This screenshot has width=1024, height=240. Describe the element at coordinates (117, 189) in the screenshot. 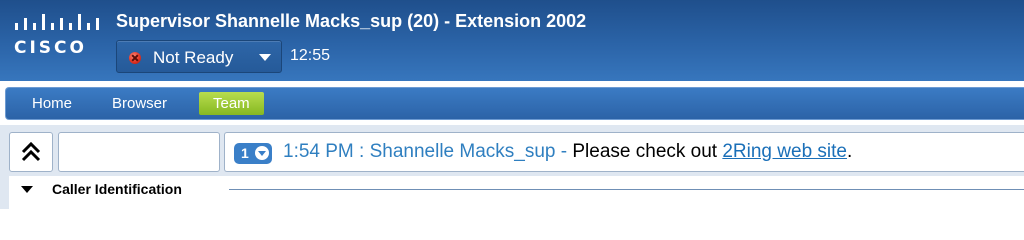

I see `section-title: Caller Identification` at that location.